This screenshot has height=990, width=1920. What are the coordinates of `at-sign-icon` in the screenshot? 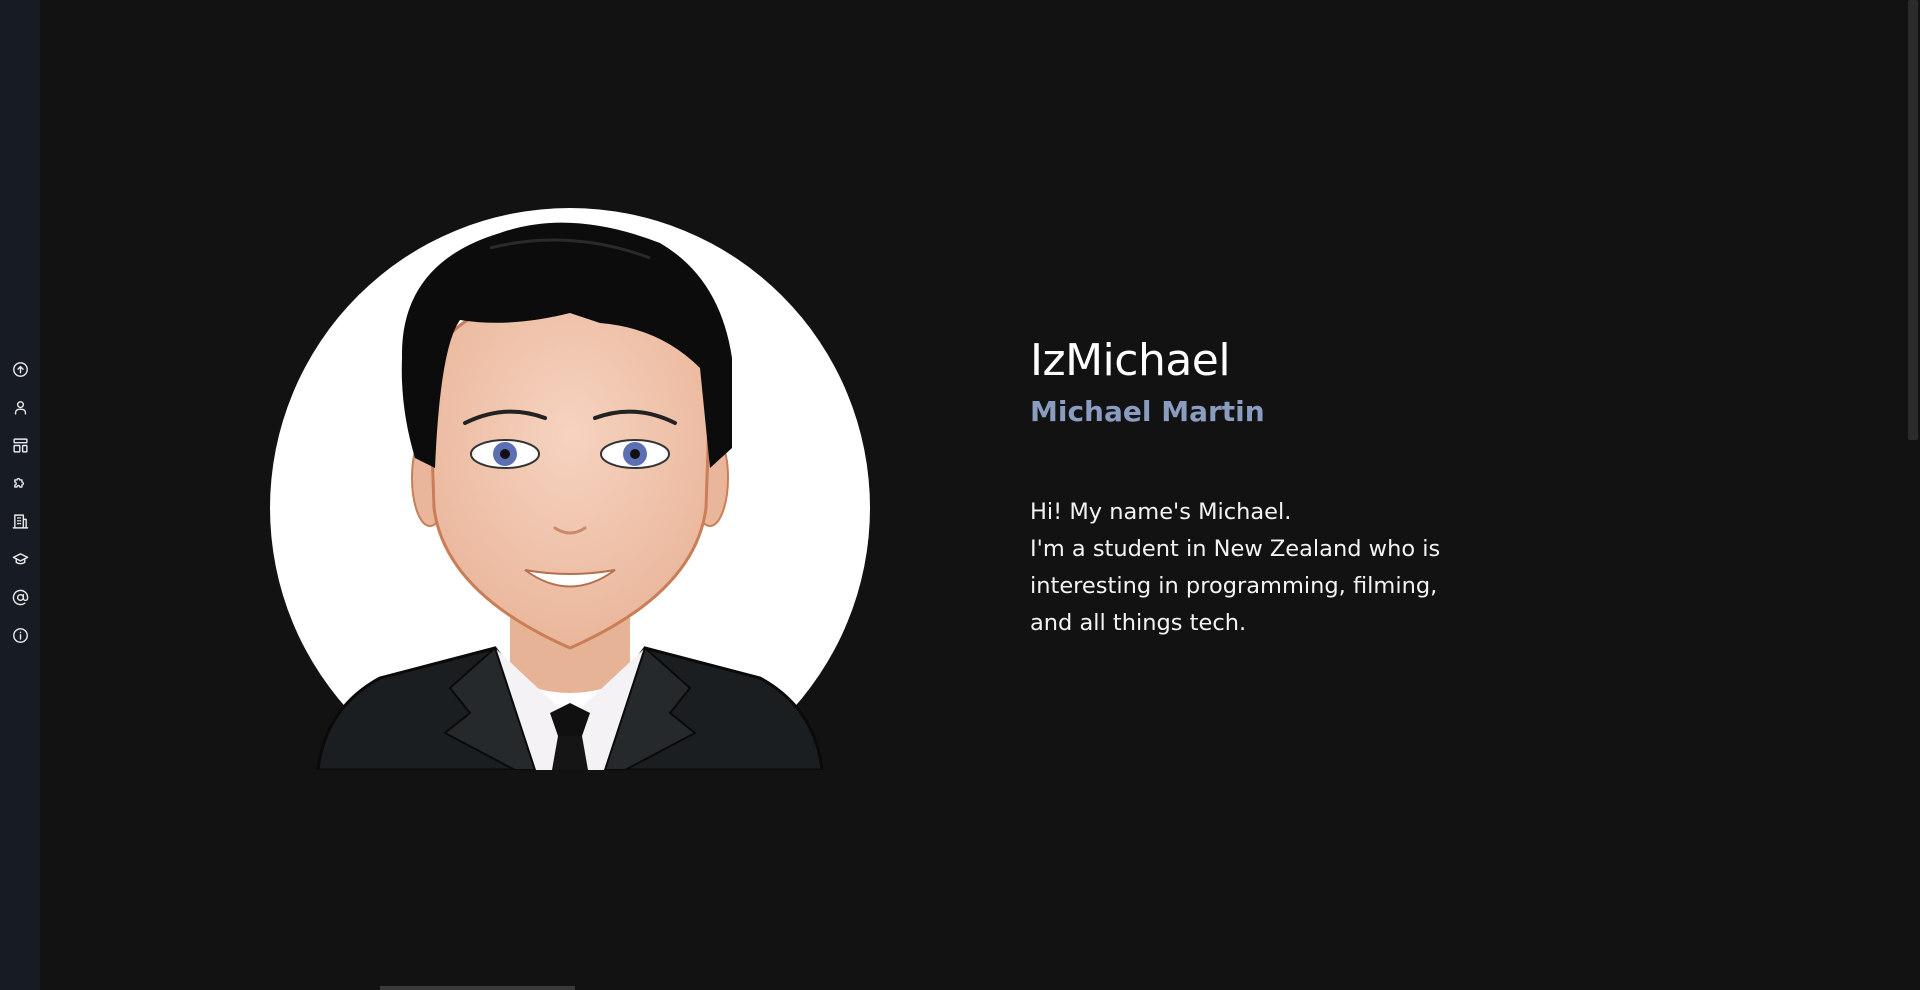 It's located at (20, 597).